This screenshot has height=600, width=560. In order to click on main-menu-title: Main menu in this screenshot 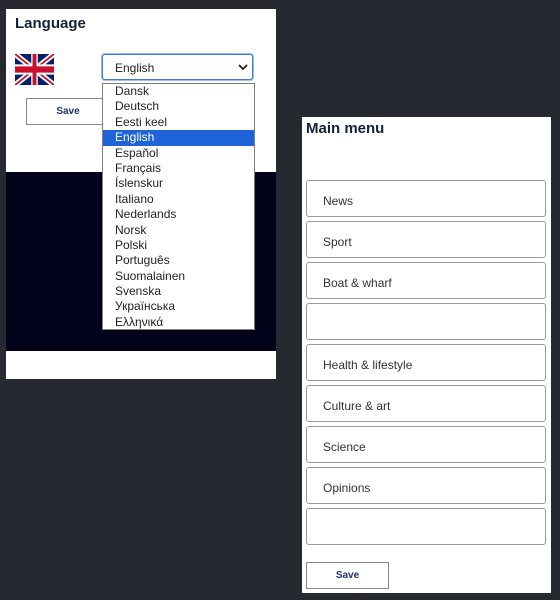, I will do `click(345, 128)`.